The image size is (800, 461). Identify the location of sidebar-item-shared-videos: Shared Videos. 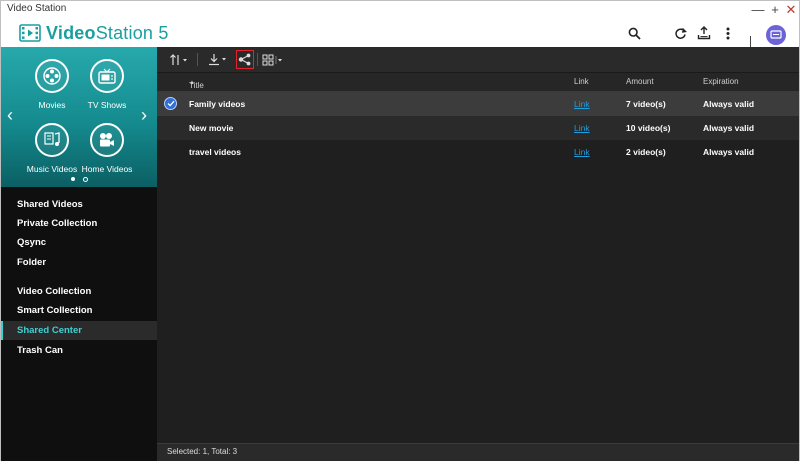
(79, 204).